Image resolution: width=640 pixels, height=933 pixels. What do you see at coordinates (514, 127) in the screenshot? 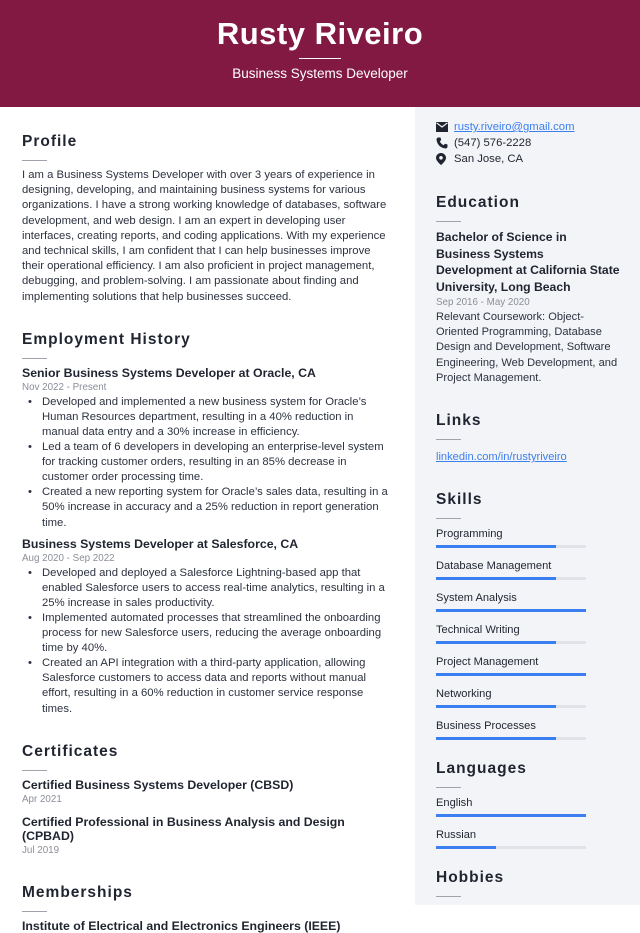
I see `email-link: rusty.riveiro@gmail.com` at bounding box center [514, 127].